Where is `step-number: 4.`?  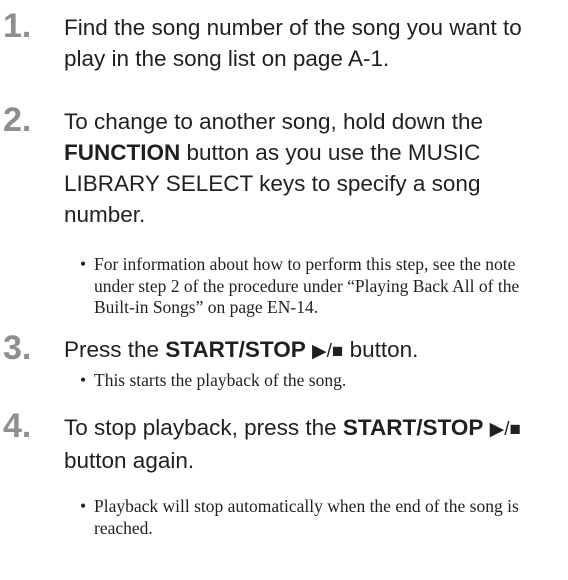 step-number: 4. is located at coordinates (17, 426).